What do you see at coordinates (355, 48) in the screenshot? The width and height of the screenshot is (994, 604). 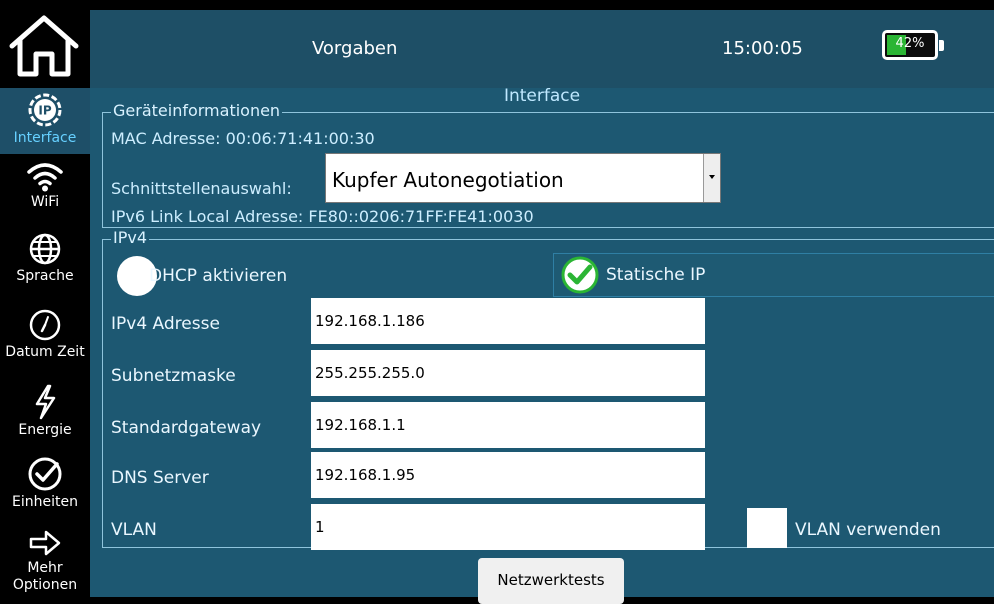 I see `page-title: Vorgaben` at bounding box center [355, 48].